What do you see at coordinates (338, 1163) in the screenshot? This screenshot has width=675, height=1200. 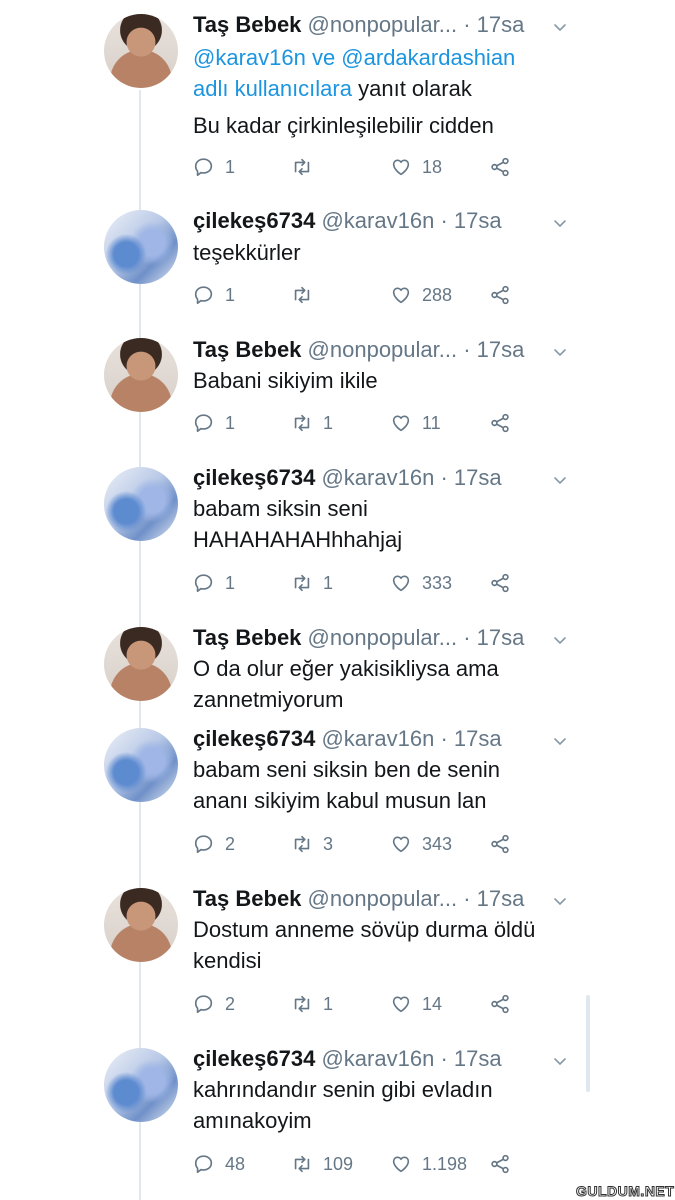 I see `retweet-count: 109` at bounding box center [338, 1163].